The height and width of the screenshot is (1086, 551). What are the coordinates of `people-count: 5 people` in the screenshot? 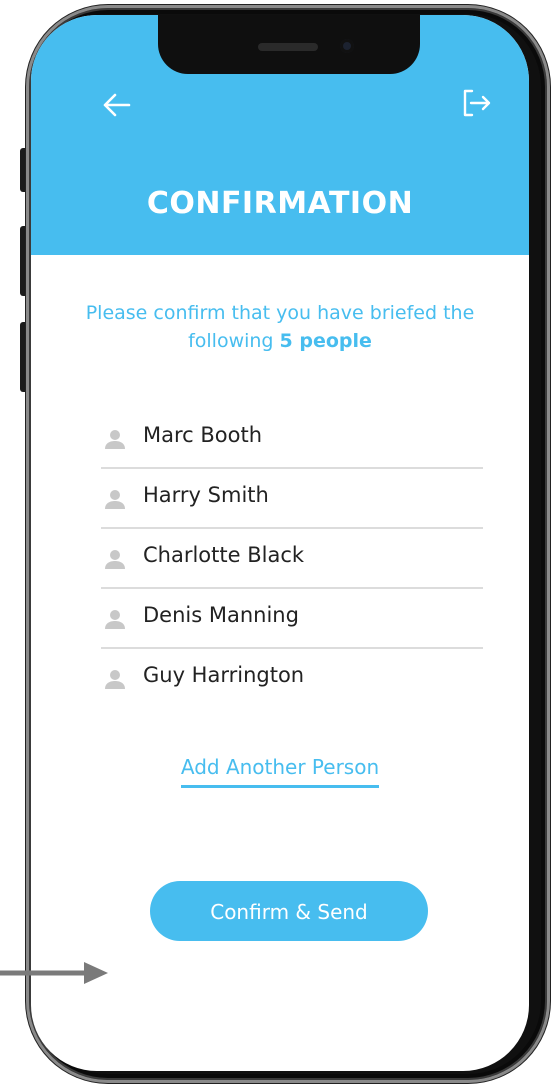 It's located at (325, 341).